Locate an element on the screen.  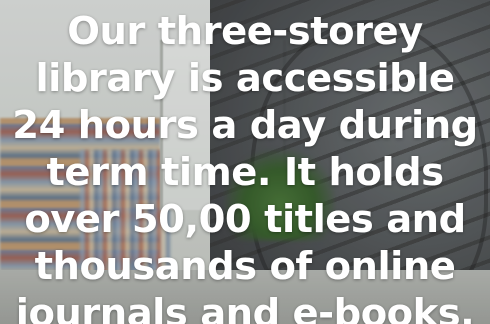
caption-line: library is accessible is located at coordinates (245, 78).